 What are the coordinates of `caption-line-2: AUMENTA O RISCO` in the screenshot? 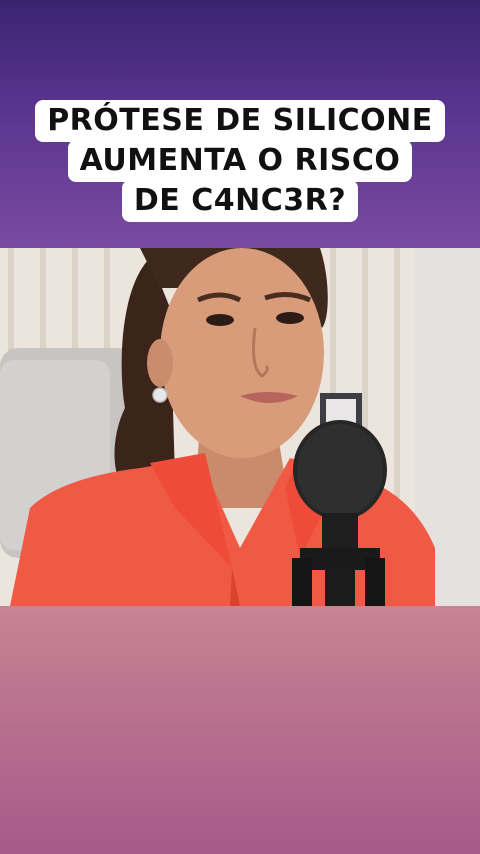 It's located at (240, 161).